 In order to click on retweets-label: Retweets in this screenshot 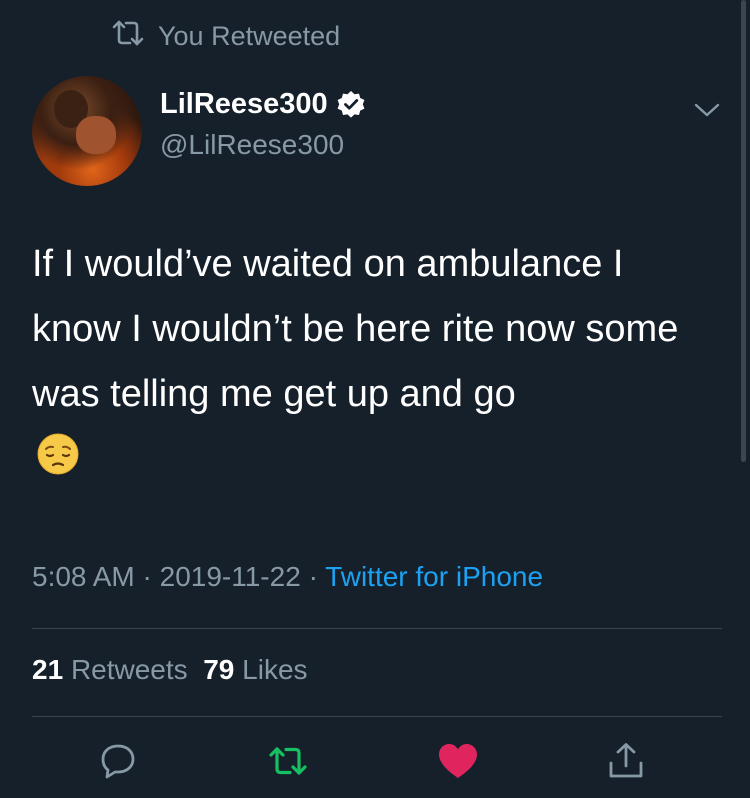, I will do `click(129, 669)`.